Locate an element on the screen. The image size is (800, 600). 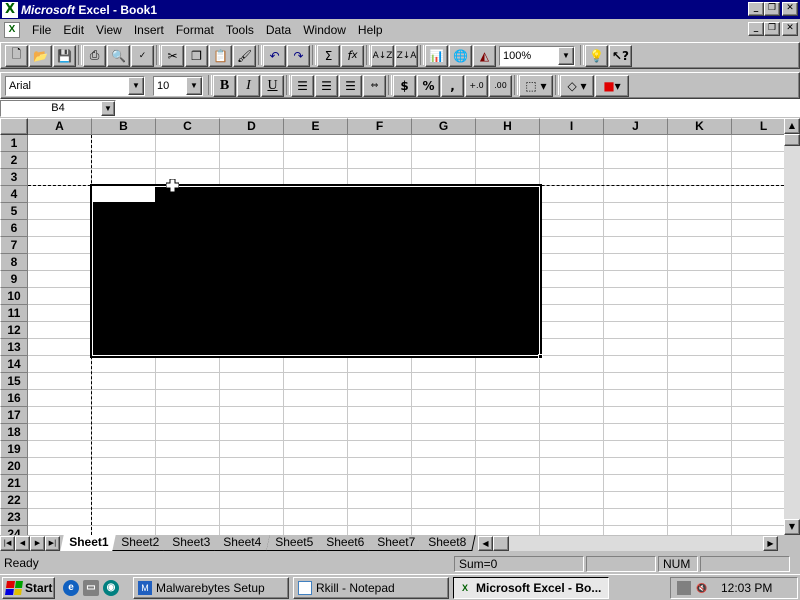
print-preview-icon: 🔍 is located at coordinates (118, 55).